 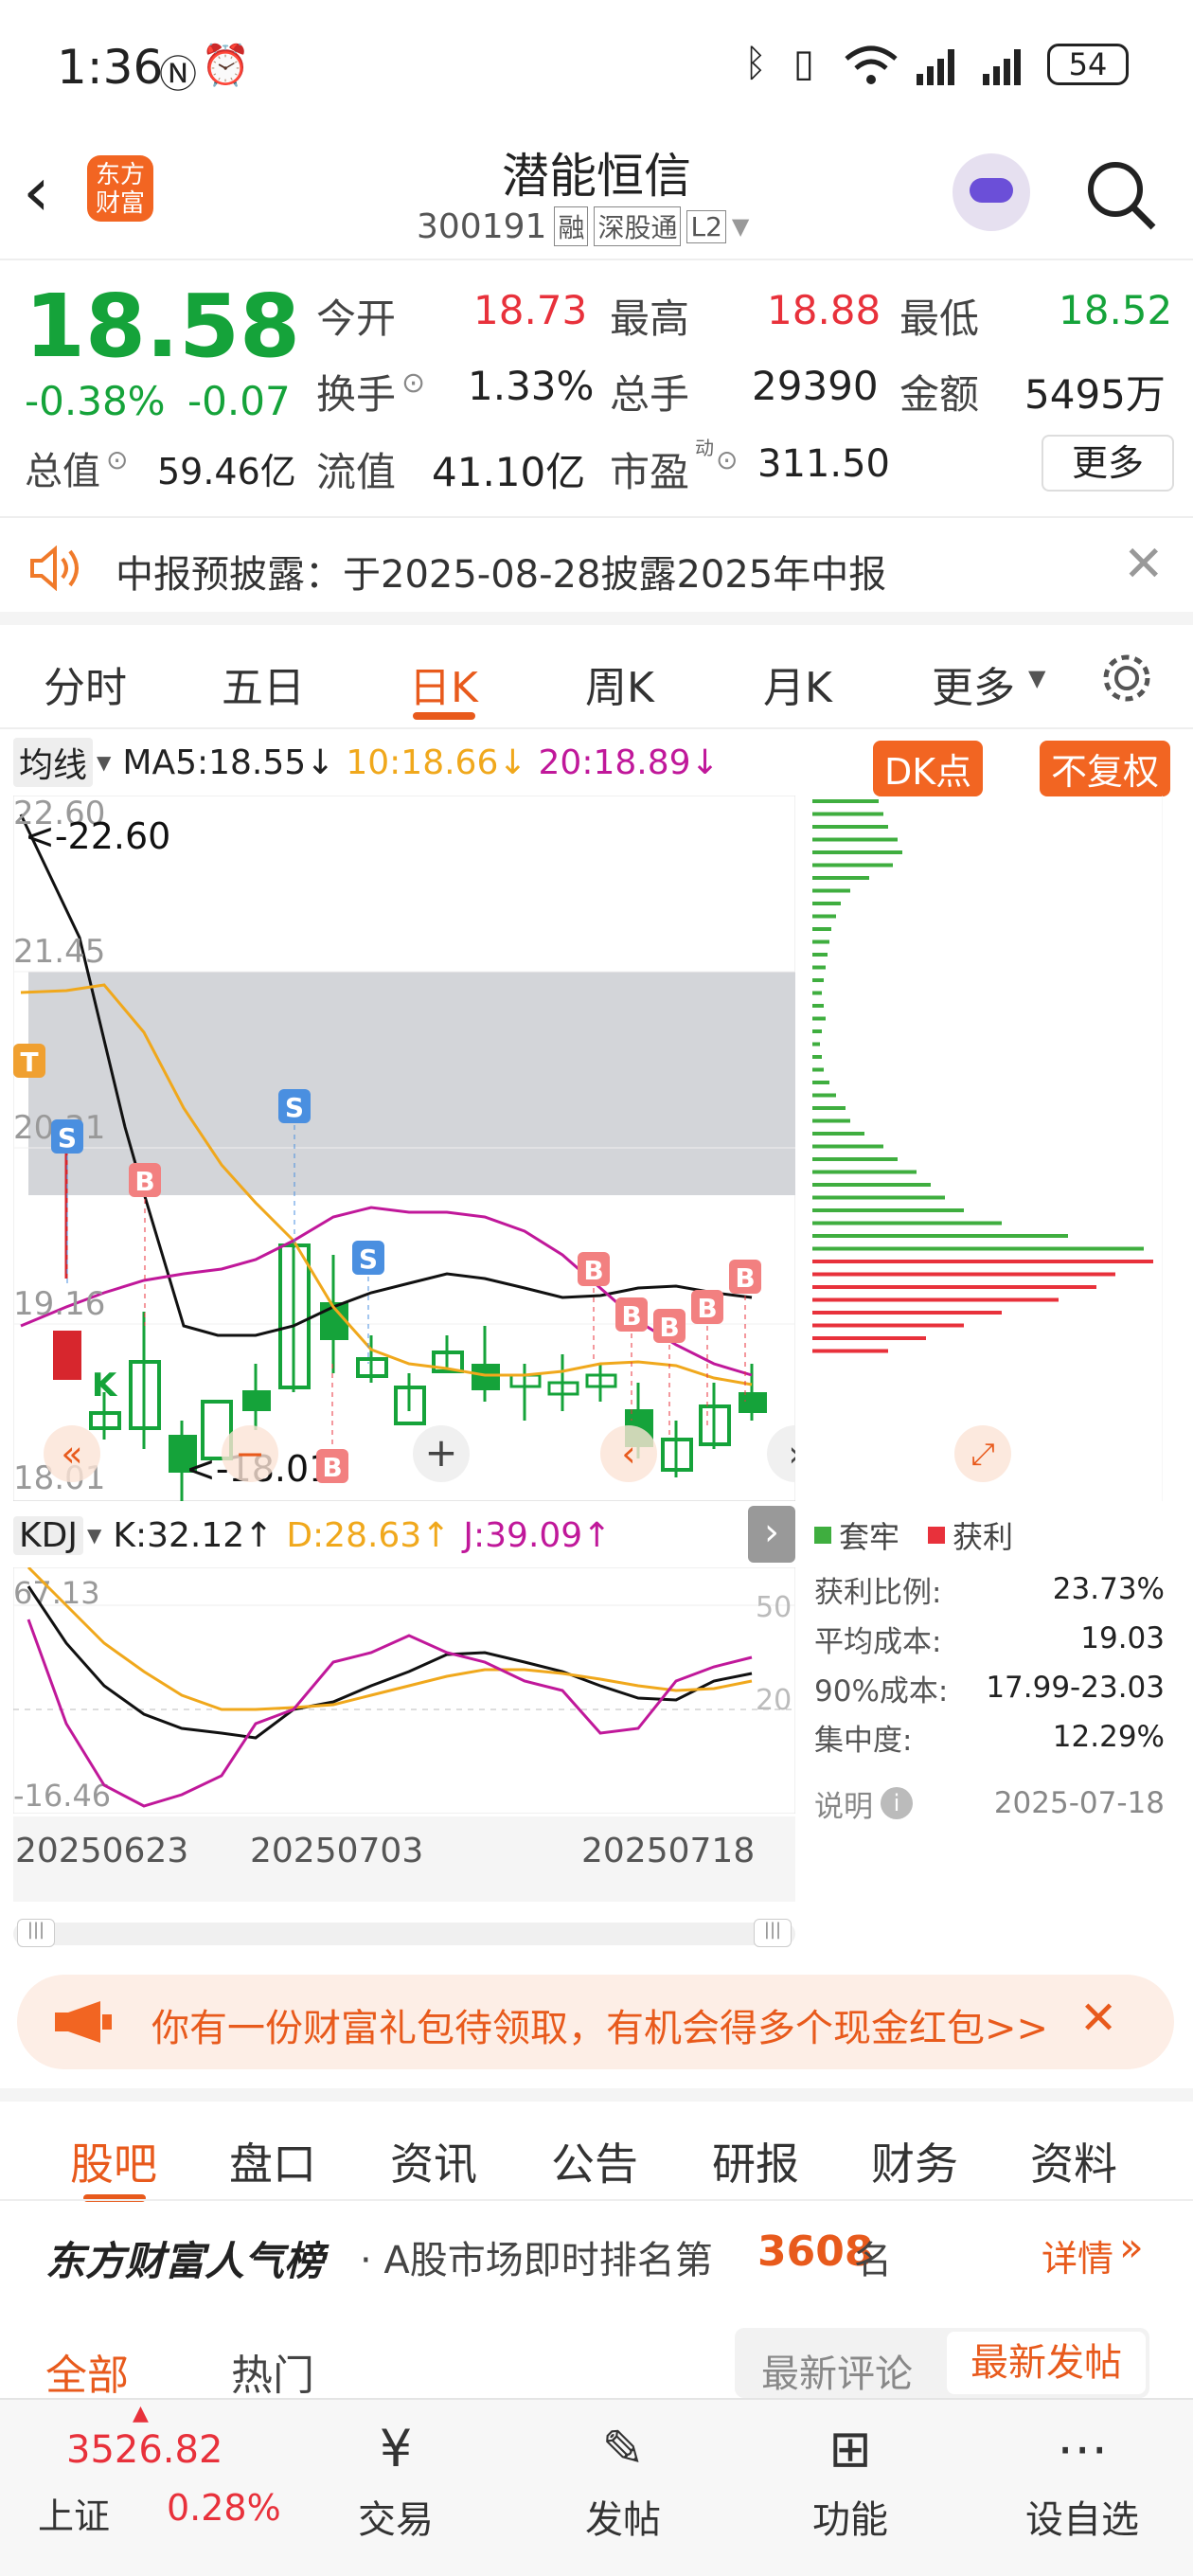 I want to click on promo-banner: 你有一份财富礼包待领取，有机会得多个现金红包>> ✕, so click(x=595, y=2022).